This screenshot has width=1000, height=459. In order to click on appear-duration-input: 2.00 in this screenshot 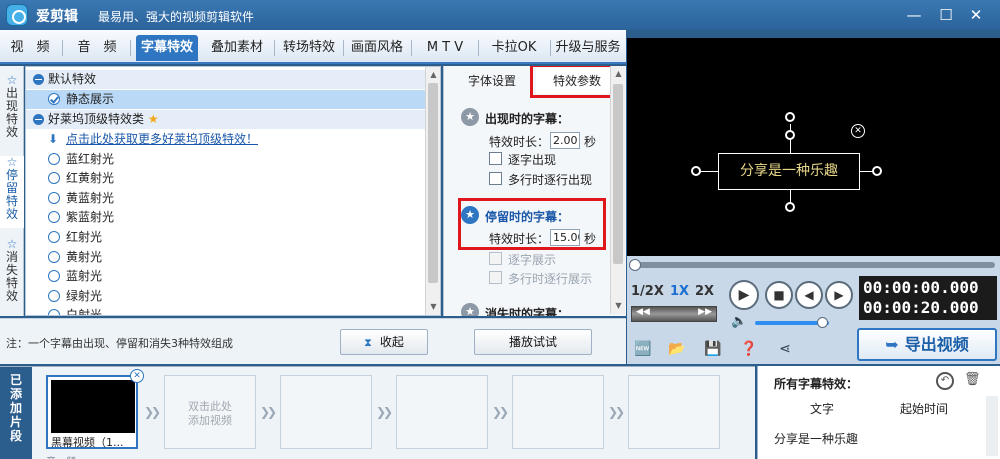, I will do `click(565, 140)`.